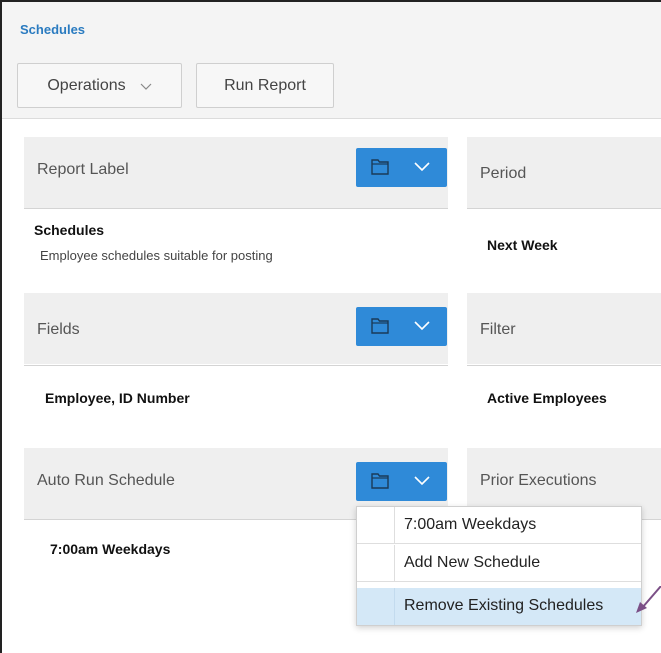 This screenshot has width=661, height=653. What do you see at coordinates (106, 480) in the screenshot?
I see `auto-run-heading: Auto Run Schedule` at bounding box center [106, 480].